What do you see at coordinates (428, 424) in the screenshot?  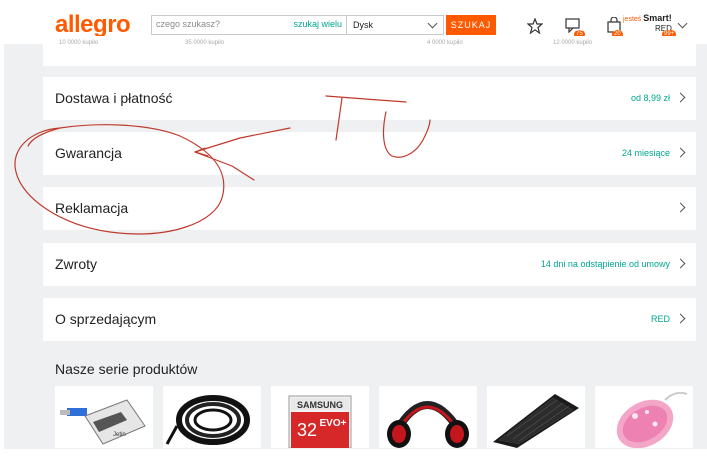 I see `headphones-image` at bounding box center [428, 424].